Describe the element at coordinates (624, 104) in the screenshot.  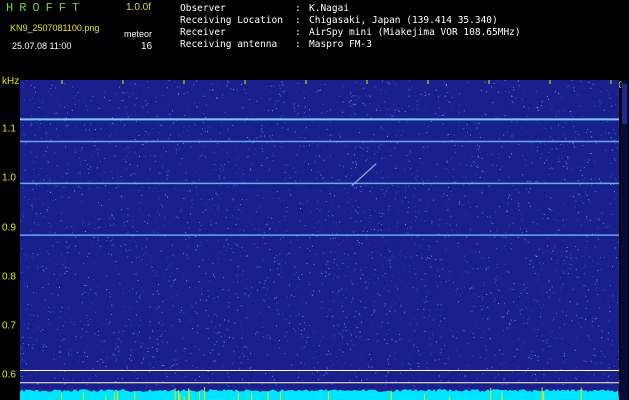
I see `scrollbar-thumb` at that location.